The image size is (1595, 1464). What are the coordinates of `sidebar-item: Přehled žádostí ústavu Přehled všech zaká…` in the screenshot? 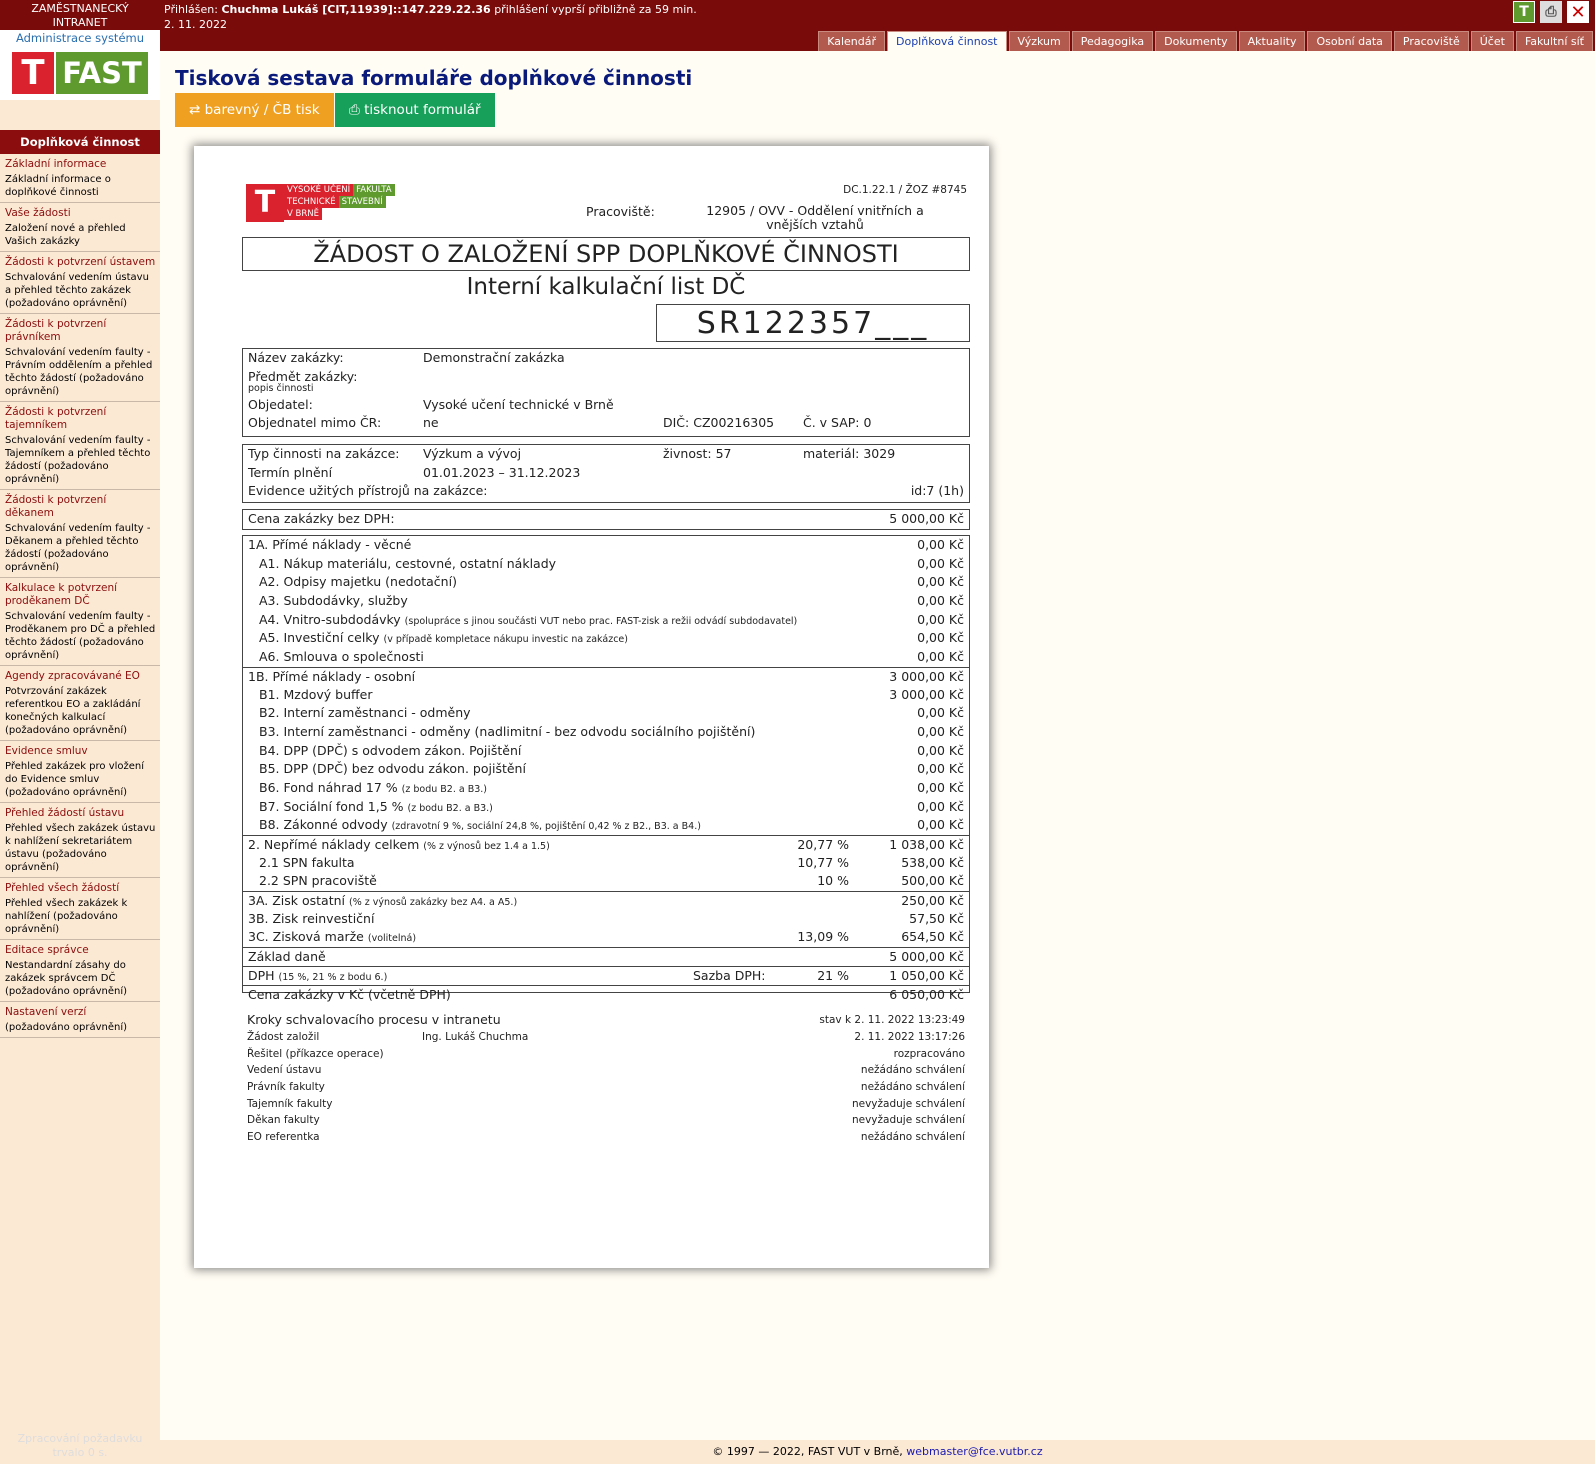 It's located at (80, 840).